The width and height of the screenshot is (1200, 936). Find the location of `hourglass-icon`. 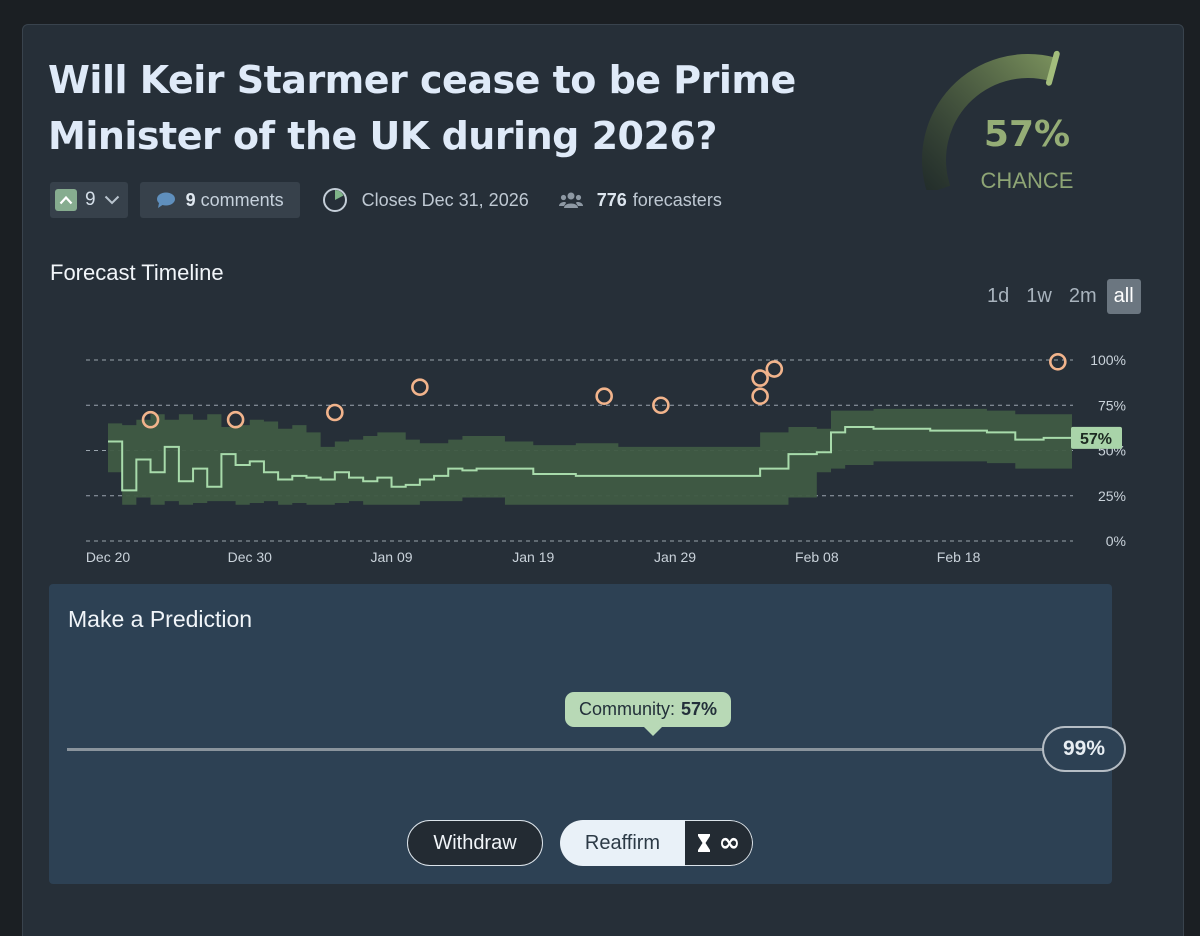

hourglass-icon is located at coordinates (703, 843).